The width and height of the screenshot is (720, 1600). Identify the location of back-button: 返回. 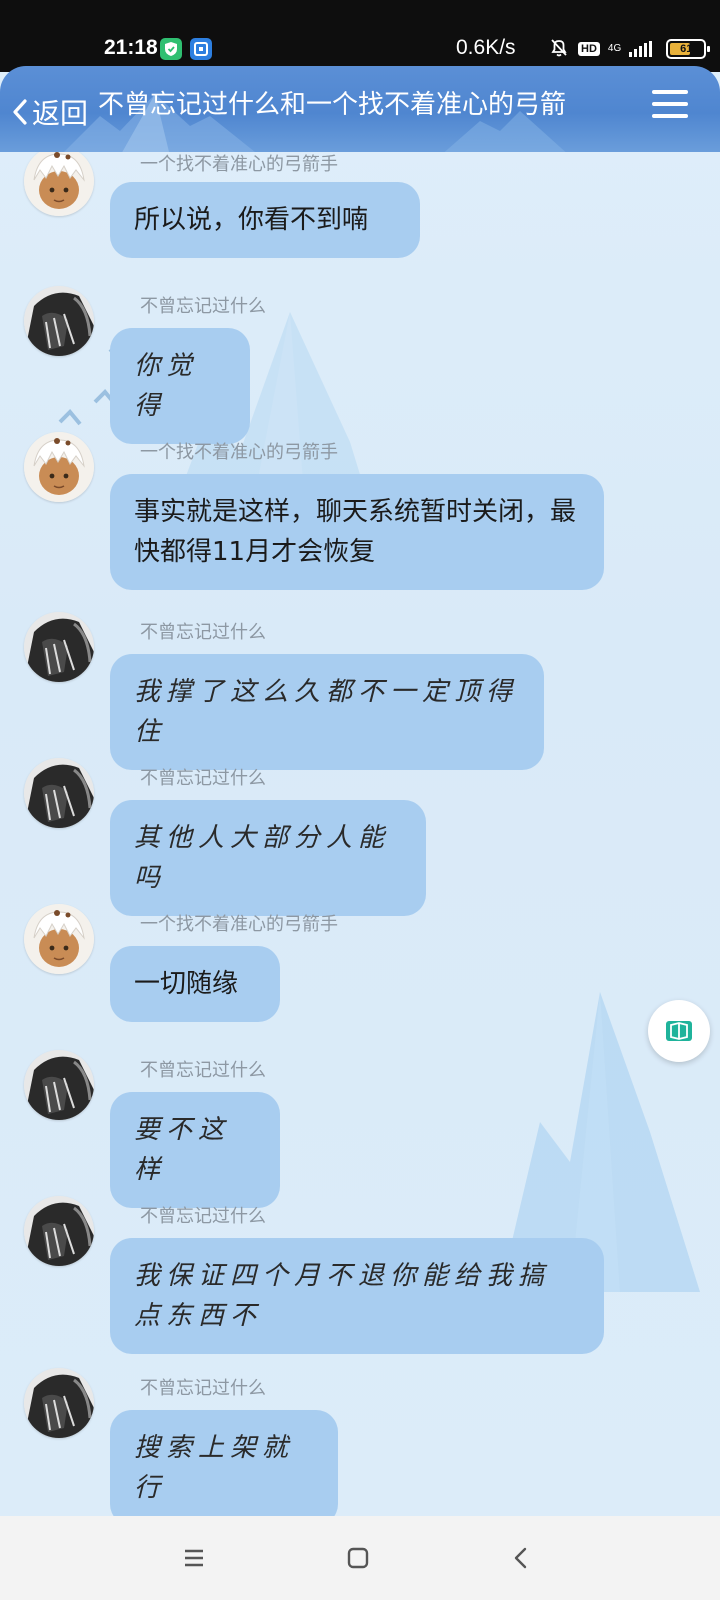
(49, 112).